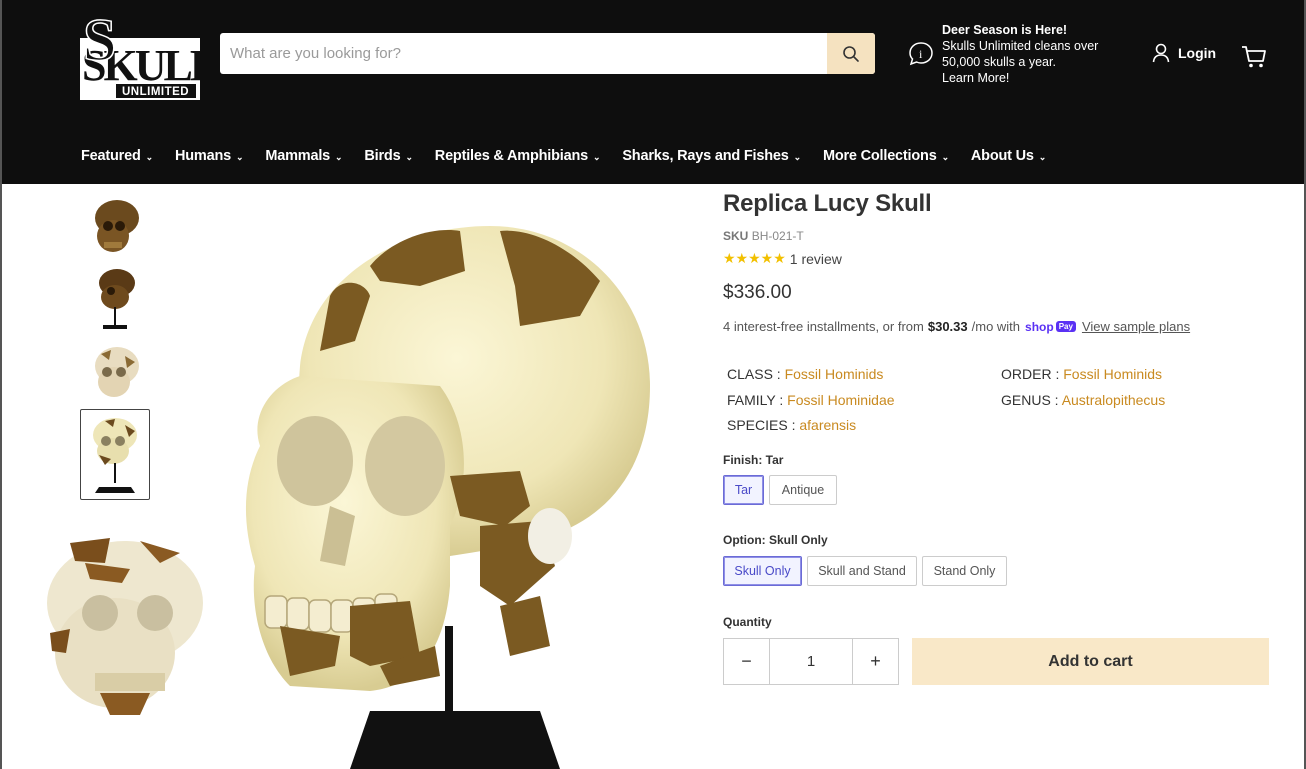  I want to click on nav-item-about-us: About Us ⌄, so click(1008, 156).